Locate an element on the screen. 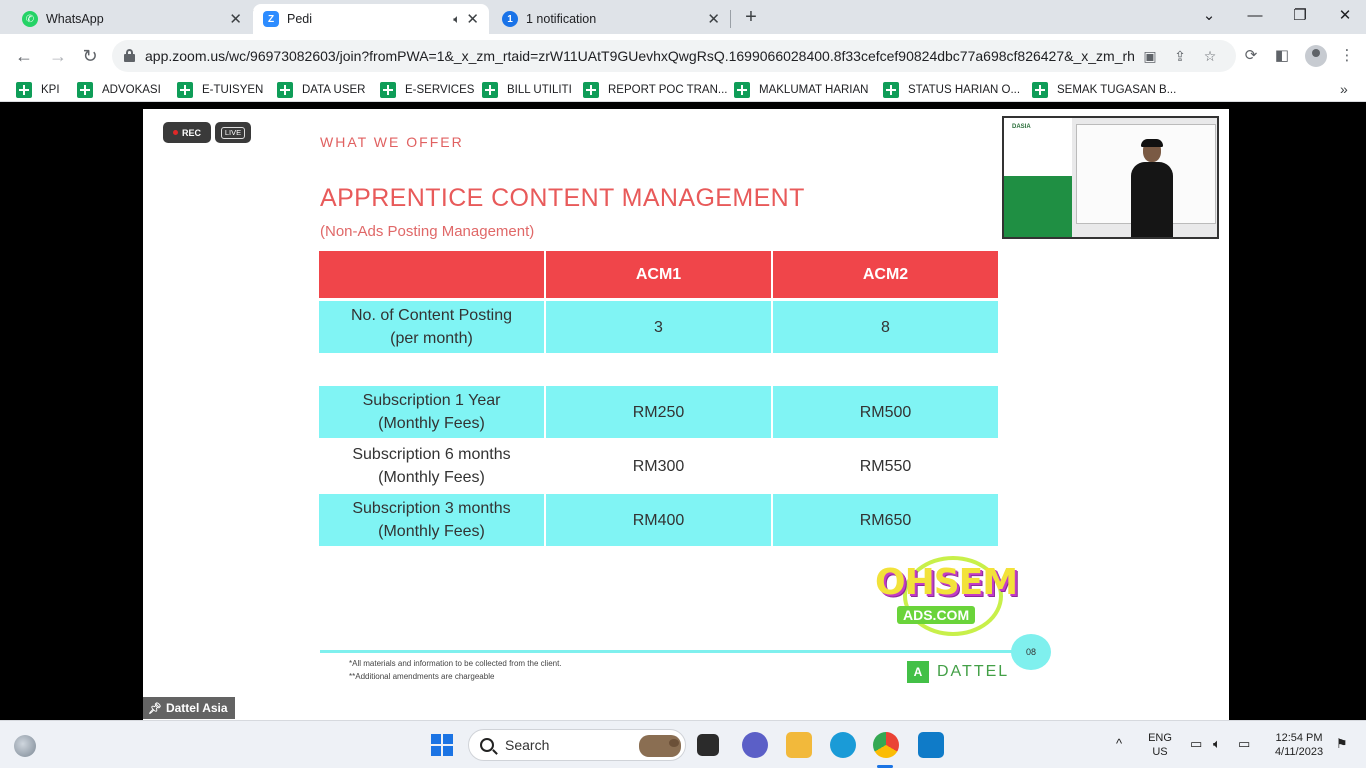 The width and height of the screenshot is (1366, 768). extension-icon: ⟳ is located at coordinates (1251, 56).